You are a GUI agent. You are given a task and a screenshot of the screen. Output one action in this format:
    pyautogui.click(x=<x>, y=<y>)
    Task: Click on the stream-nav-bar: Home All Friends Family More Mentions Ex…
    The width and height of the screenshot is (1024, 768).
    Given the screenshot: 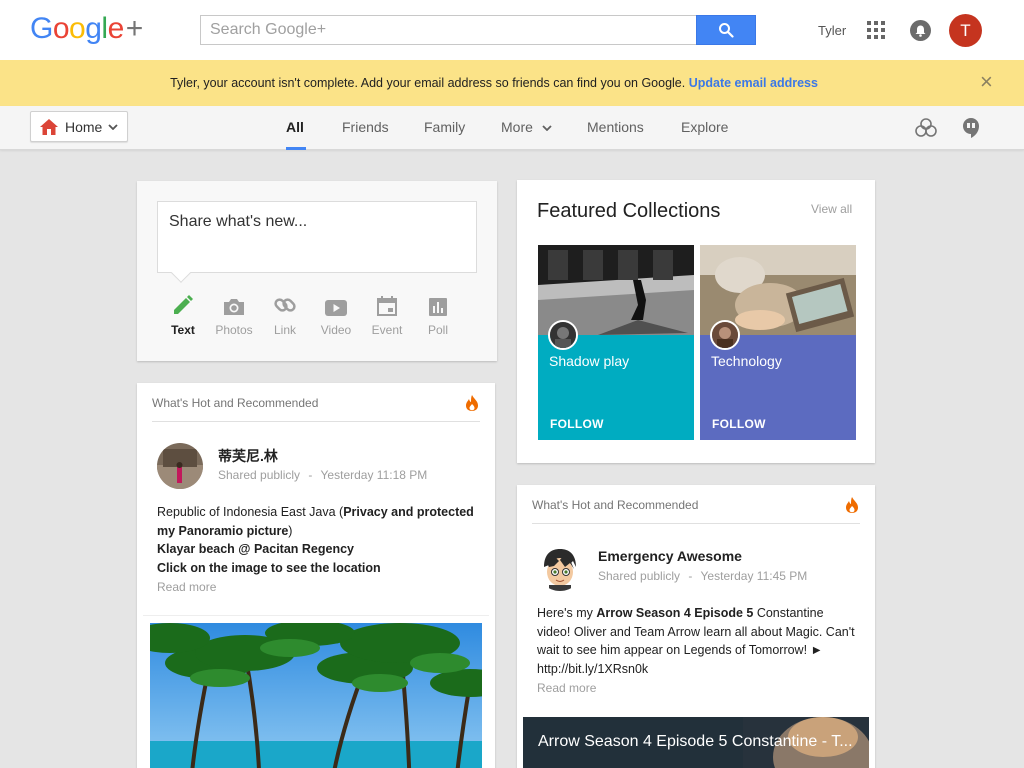 What is the action you would take?
    pyautogui.click(x=512, y=128)
    